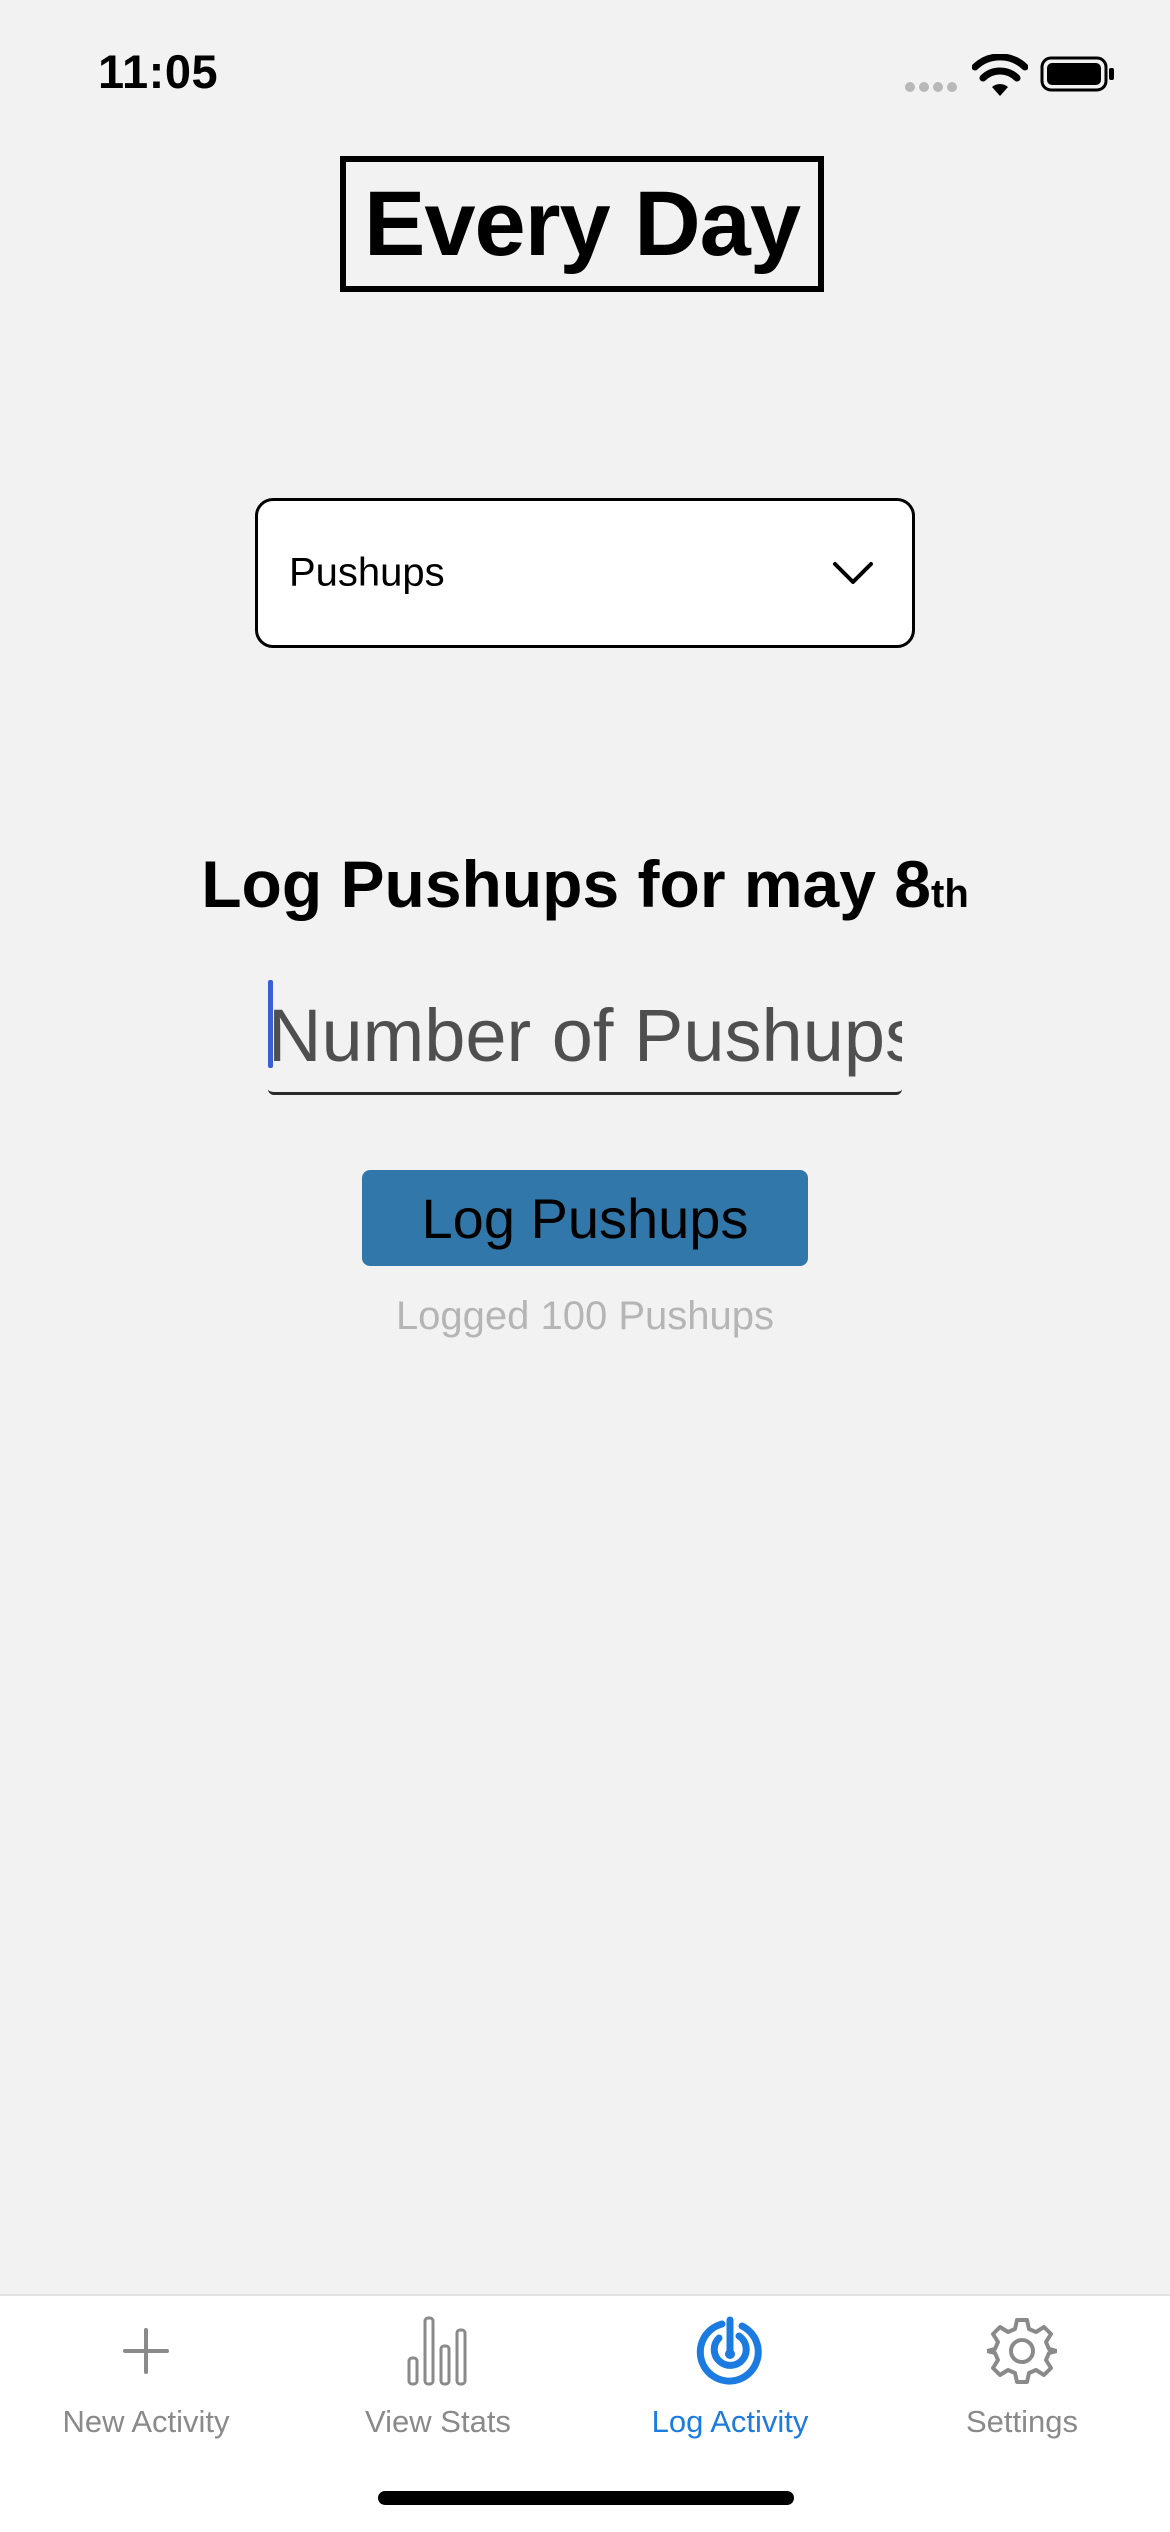  Describe the element at coordinates (270, 1024) in the screenshot. I see `text-caret` at that location.